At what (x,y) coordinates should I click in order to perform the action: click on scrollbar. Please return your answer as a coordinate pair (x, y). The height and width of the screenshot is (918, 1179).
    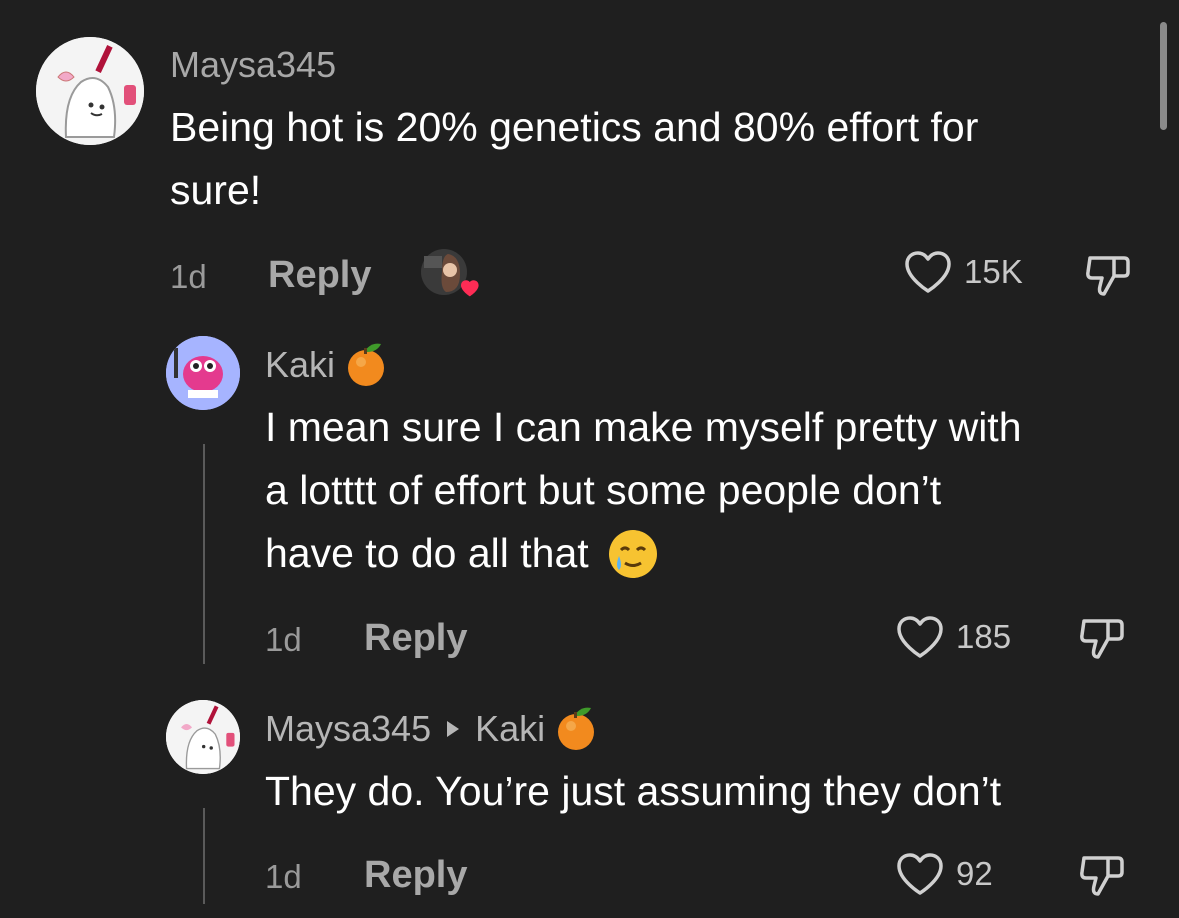
    Looking at the image, I should click on (1163, 76).